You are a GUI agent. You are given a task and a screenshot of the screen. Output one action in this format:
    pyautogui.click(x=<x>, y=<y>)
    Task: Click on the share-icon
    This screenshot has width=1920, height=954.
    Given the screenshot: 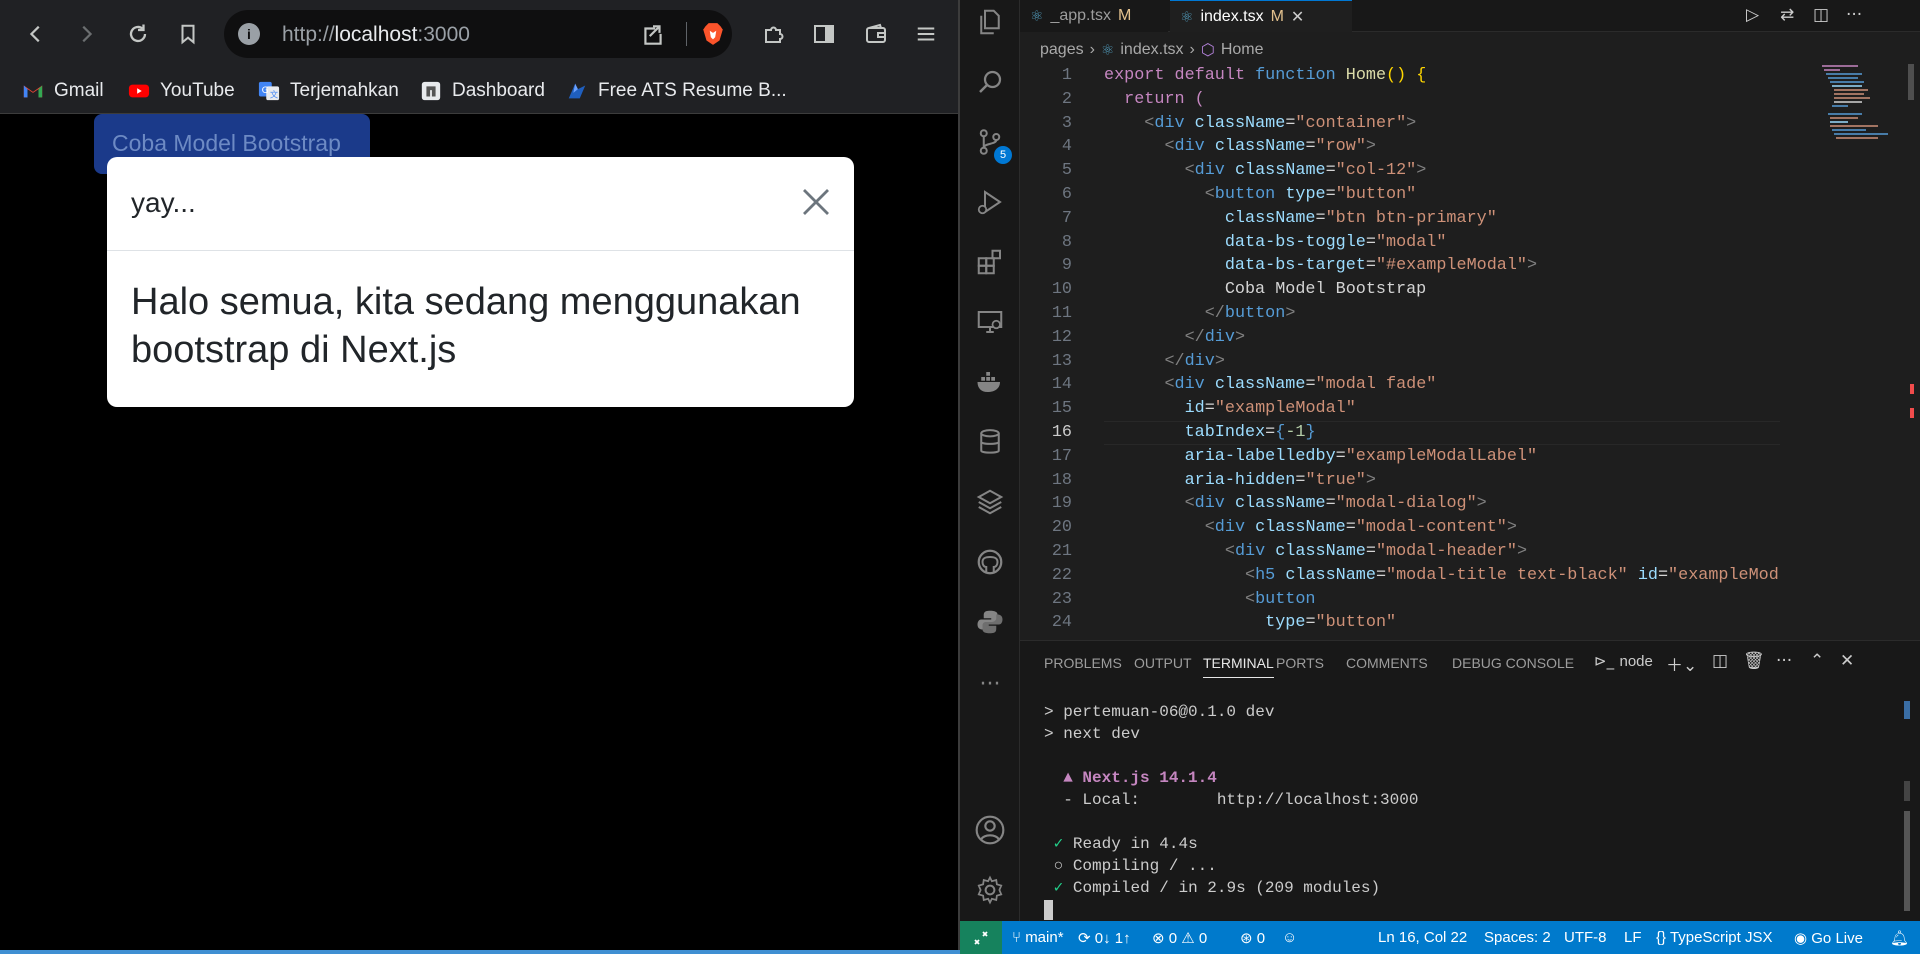 What is the action you would take?
    pyautogui.click(x=653, y=35)
    